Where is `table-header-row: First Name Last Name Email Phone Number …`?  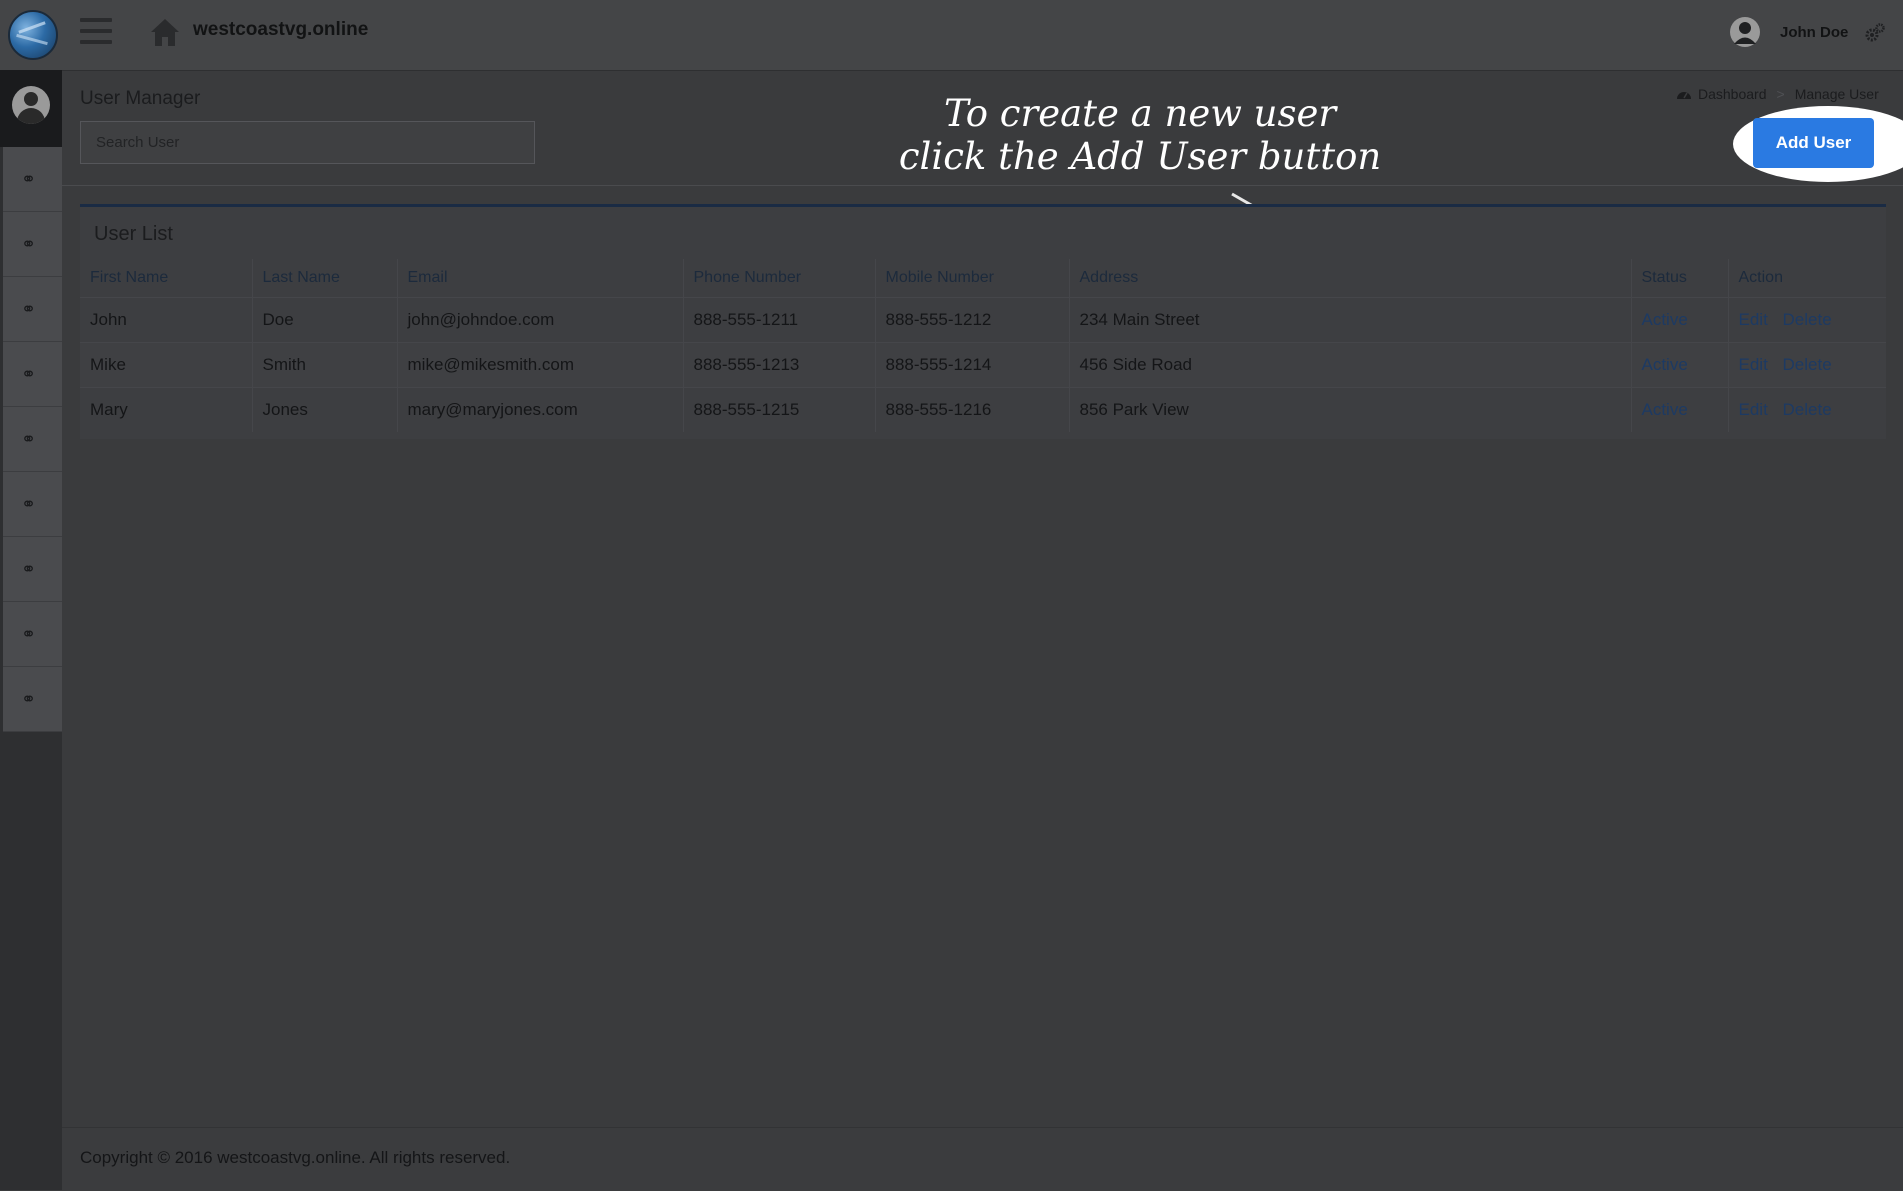
table-header-row: First Name Last Name Email Phone Number … is located at coordinates (983, 278).